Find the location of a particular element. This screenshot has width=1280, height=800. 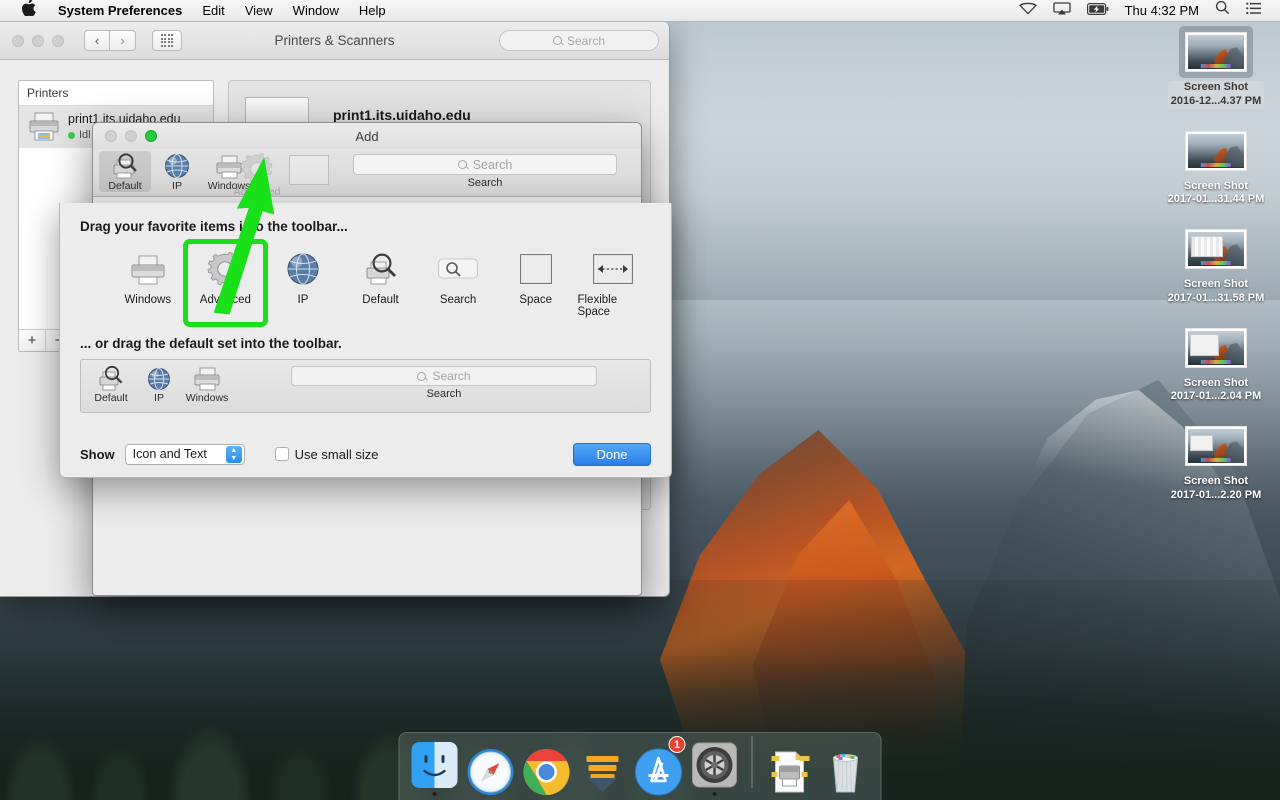

dock-running-indicator is located at coordinates (714, 794).